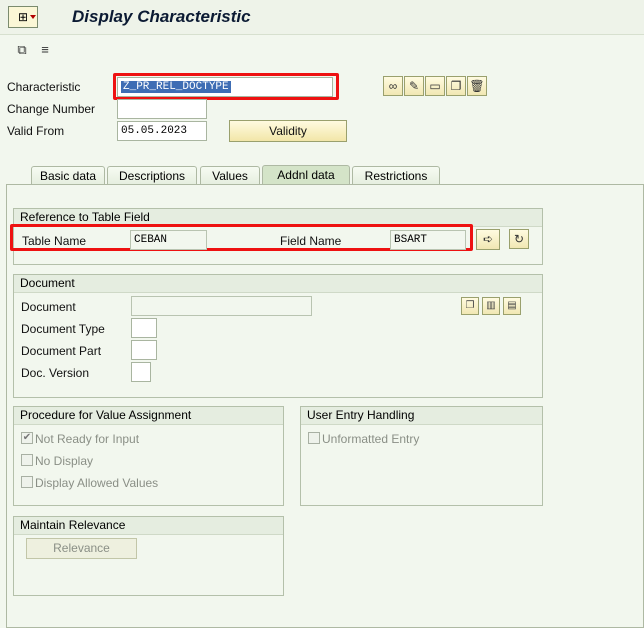  What do you see at coordinates (221, 306) in the screenshot?
I see `document-field` at bounding box center [221, 306].